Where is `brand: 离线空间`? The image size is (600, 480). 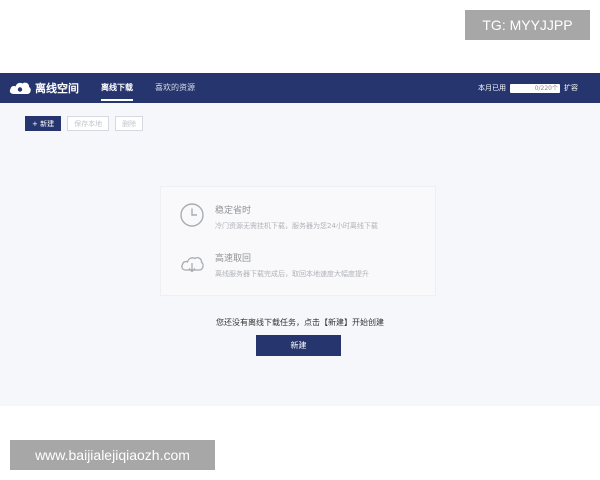
brand: 离线空间 is located at coordinates (43, 88).